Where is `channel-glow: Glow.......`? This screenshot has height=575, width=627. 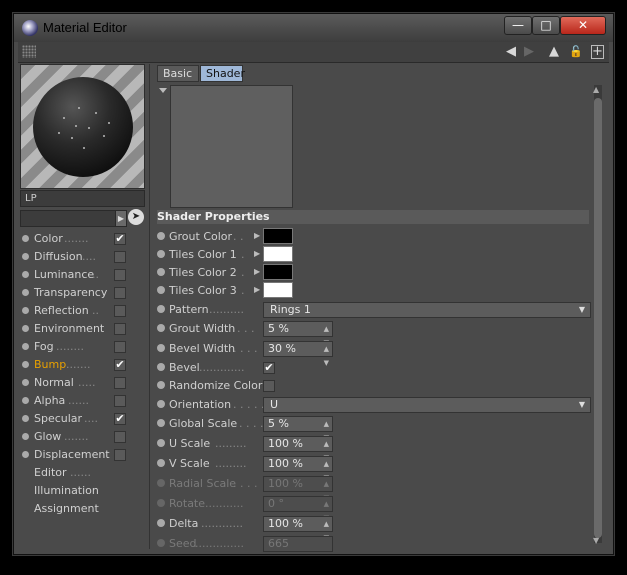 channel-glow: Glow....... is located at coordinates (82, 437).